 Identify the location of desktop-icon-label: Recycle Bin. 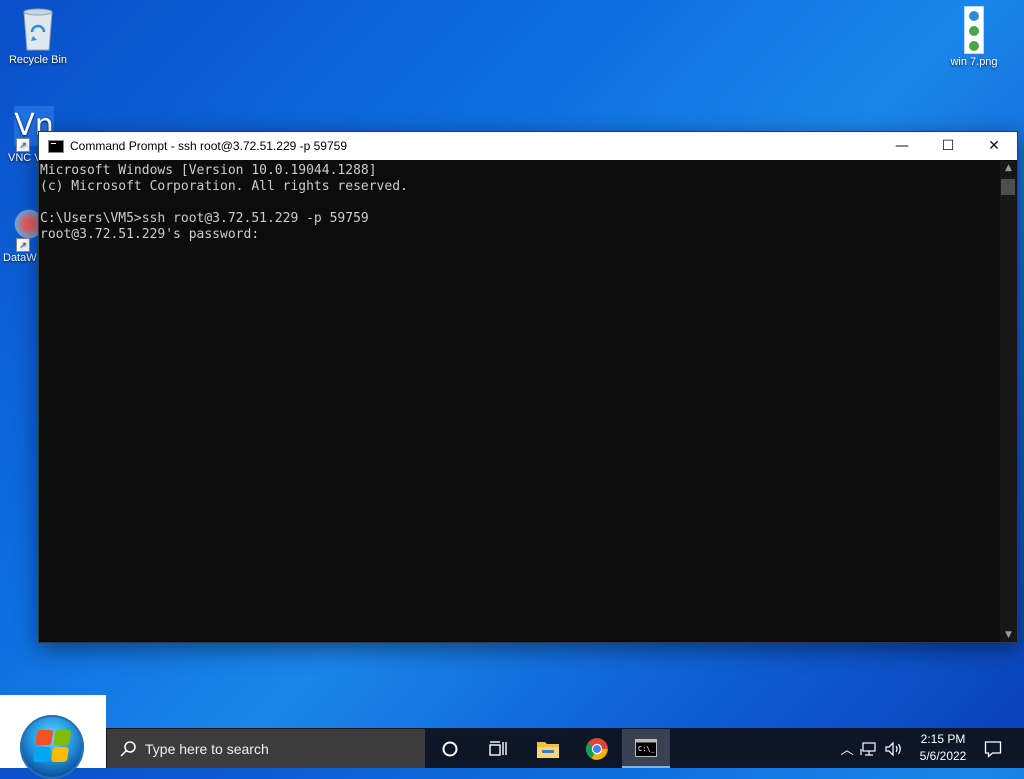
(38, 60).